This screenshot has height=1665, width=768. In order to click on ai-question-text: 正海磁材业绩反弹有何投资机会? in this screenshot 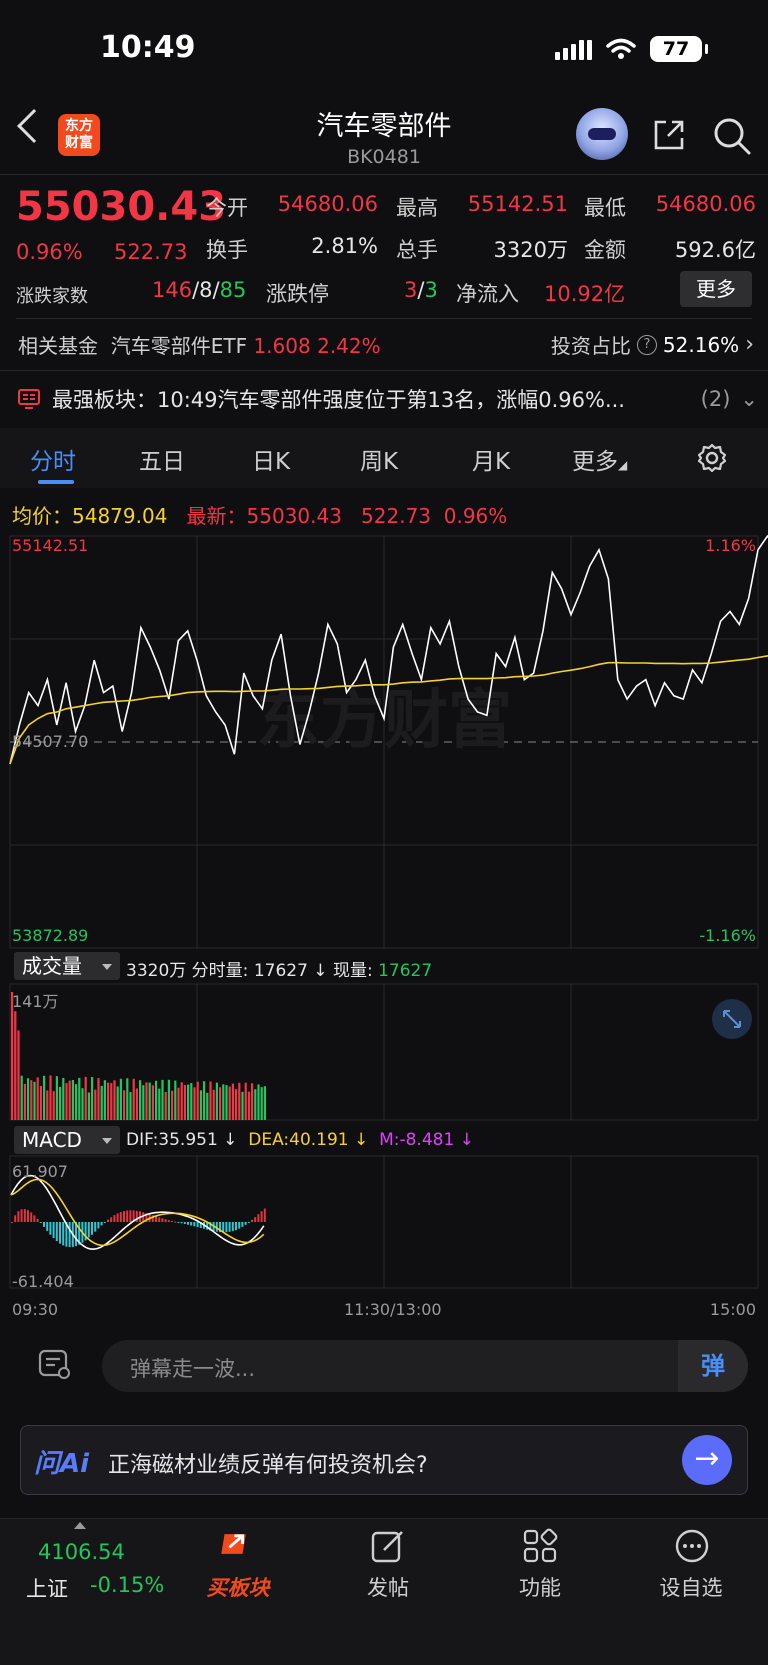, I will do `click(268, 1463)`.